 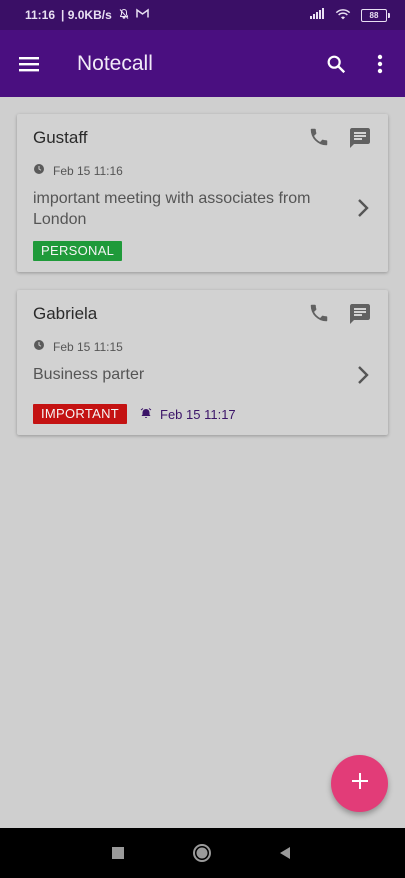 I want to click on status-bar: 11:16 | 9.0KB/s 88, so click(x=202, y=15).